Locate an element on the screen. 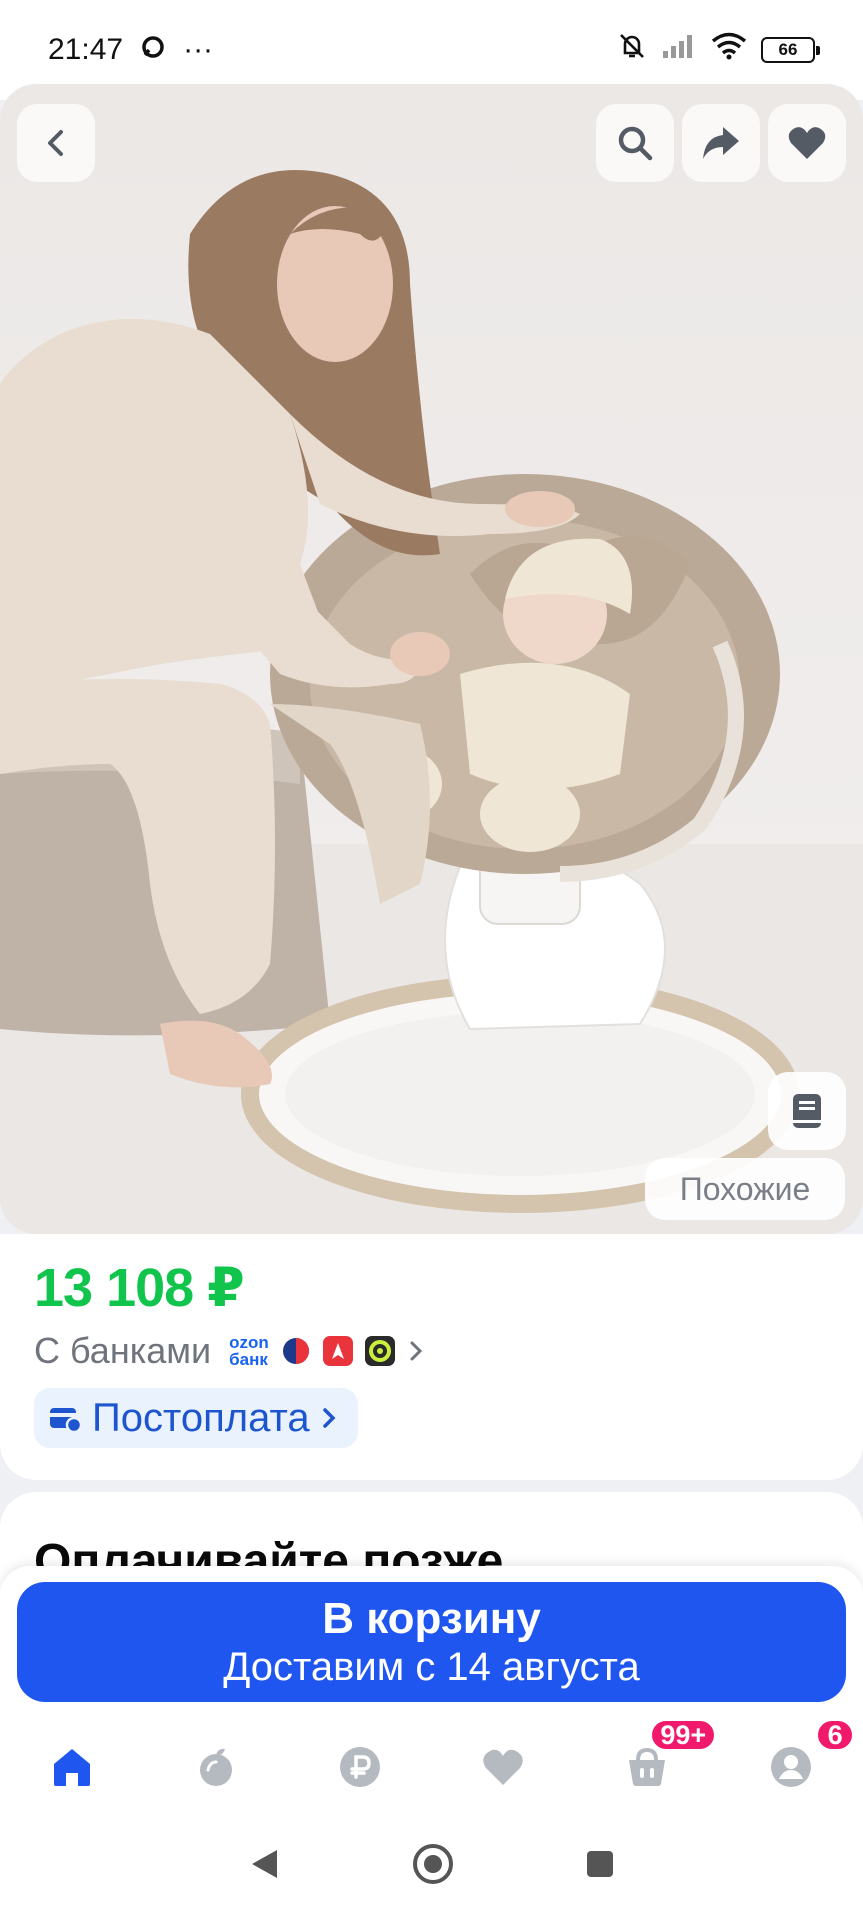 This screenshot has width=863, height=1920. description-button is located at coordinates (807, 1111).